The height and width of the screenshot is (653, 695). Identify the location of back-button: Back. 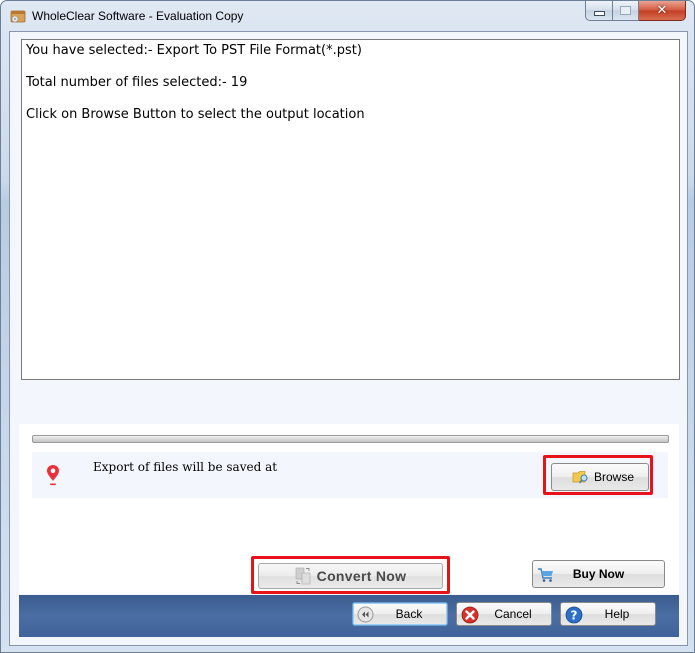
(400, 614).